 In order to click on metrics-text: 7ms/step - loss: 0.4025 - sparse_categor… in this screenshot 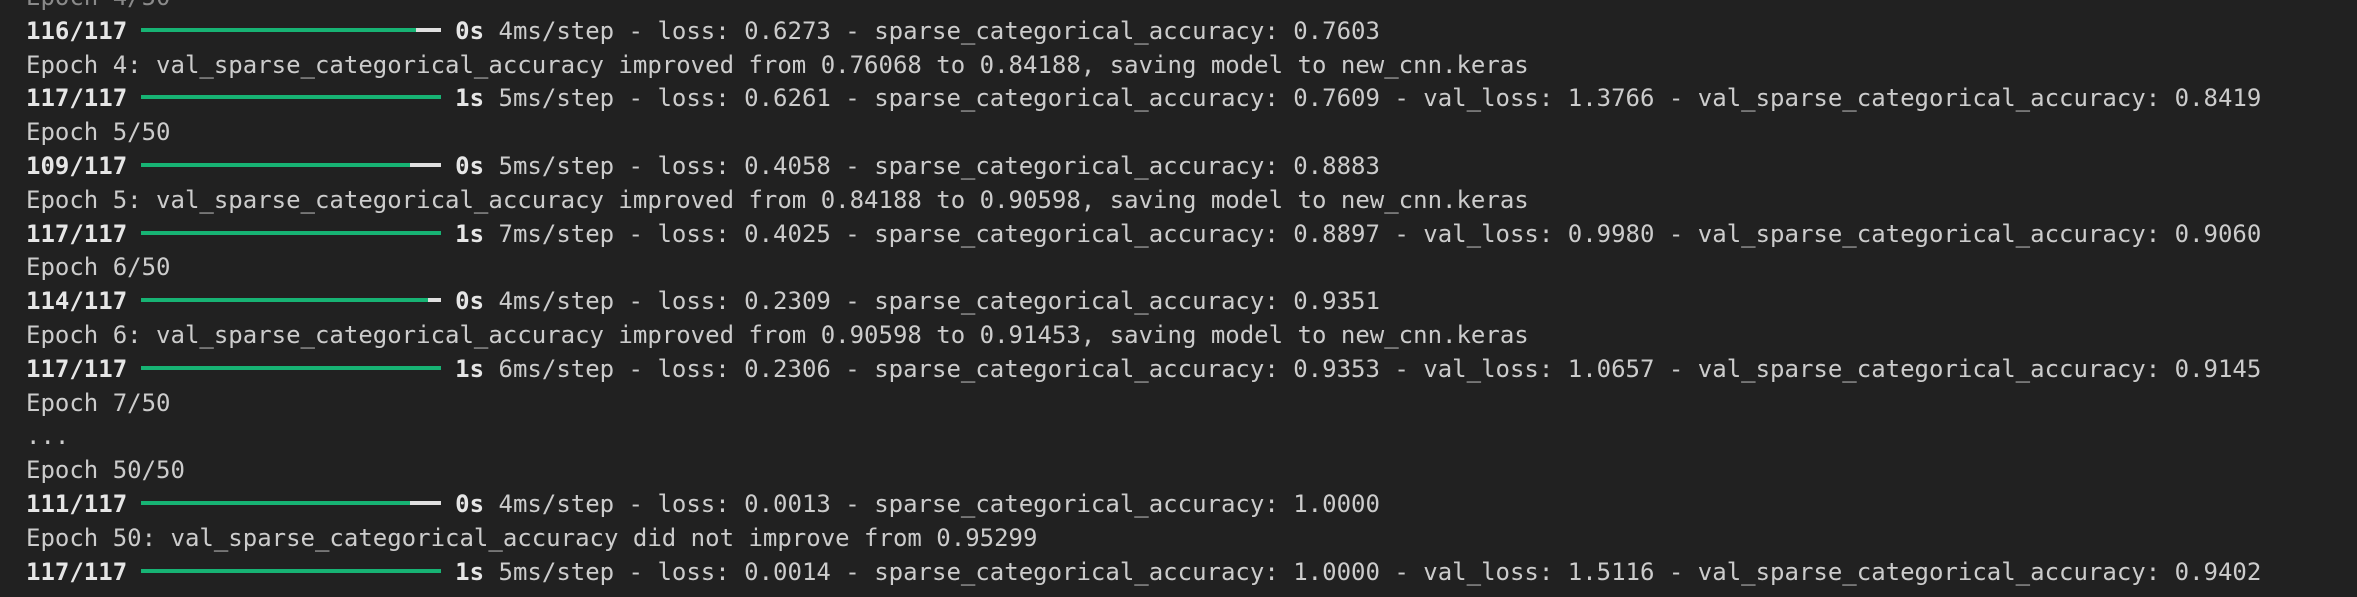, I will do `click(1380, 233)`.